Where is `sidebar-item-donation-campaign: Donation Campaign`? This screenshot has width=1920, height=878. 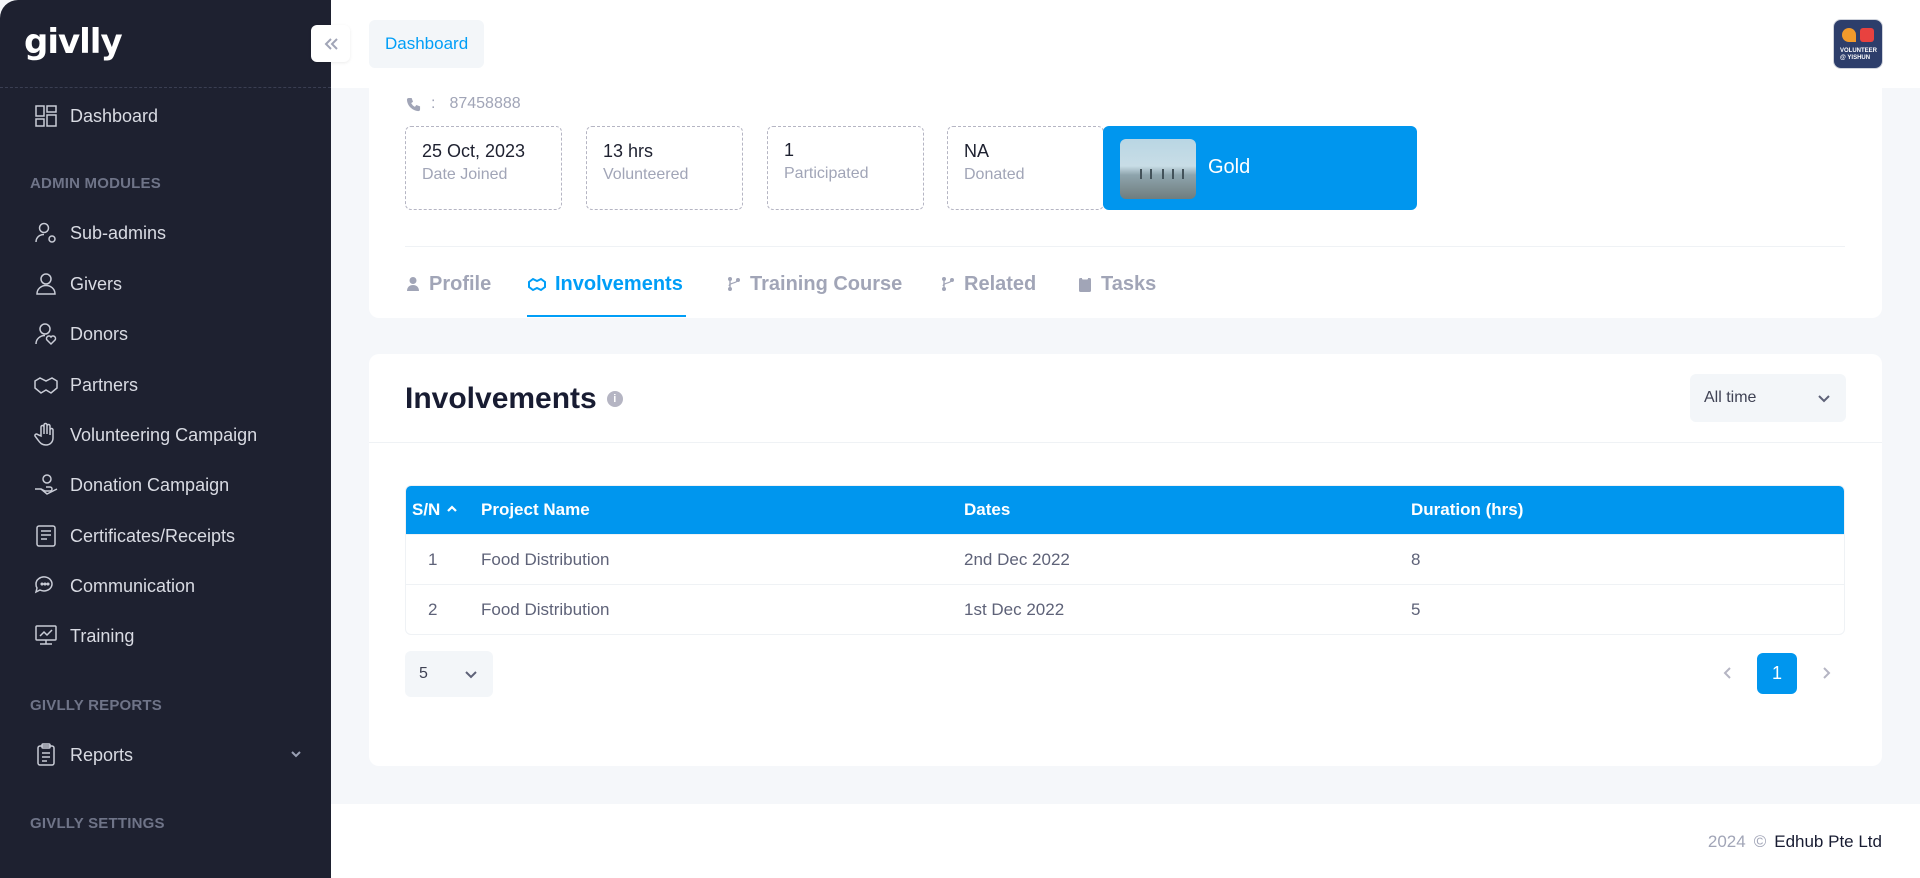 sidebar-item-donation-campaign: Donation Campaign is located at coordinates (130, 485).